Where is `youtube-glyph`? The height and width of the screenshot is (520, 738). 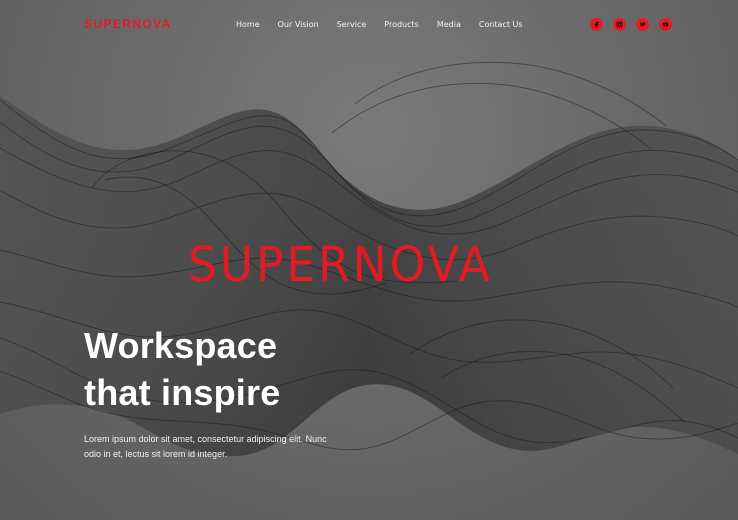 youtube-glyph is located at coordinates (665, 24).